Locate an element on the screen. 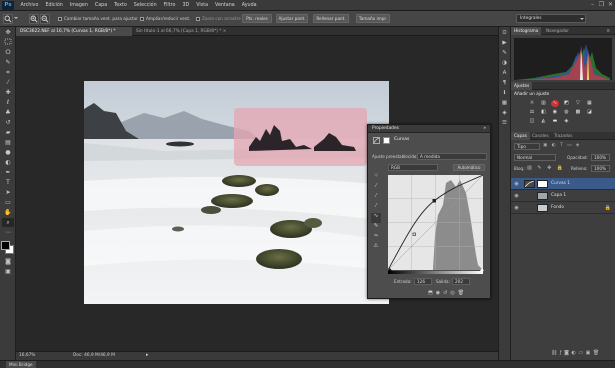 Image resolution: width=615 pixels, height=368 pixels. on-image-adjust-icon: ☟ is located at coordinates (376, 178).